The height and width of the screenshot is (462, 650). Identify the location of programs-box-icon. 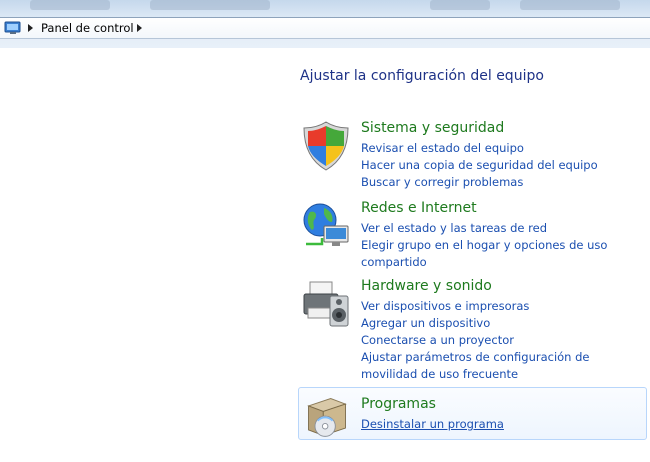
(327, 417).